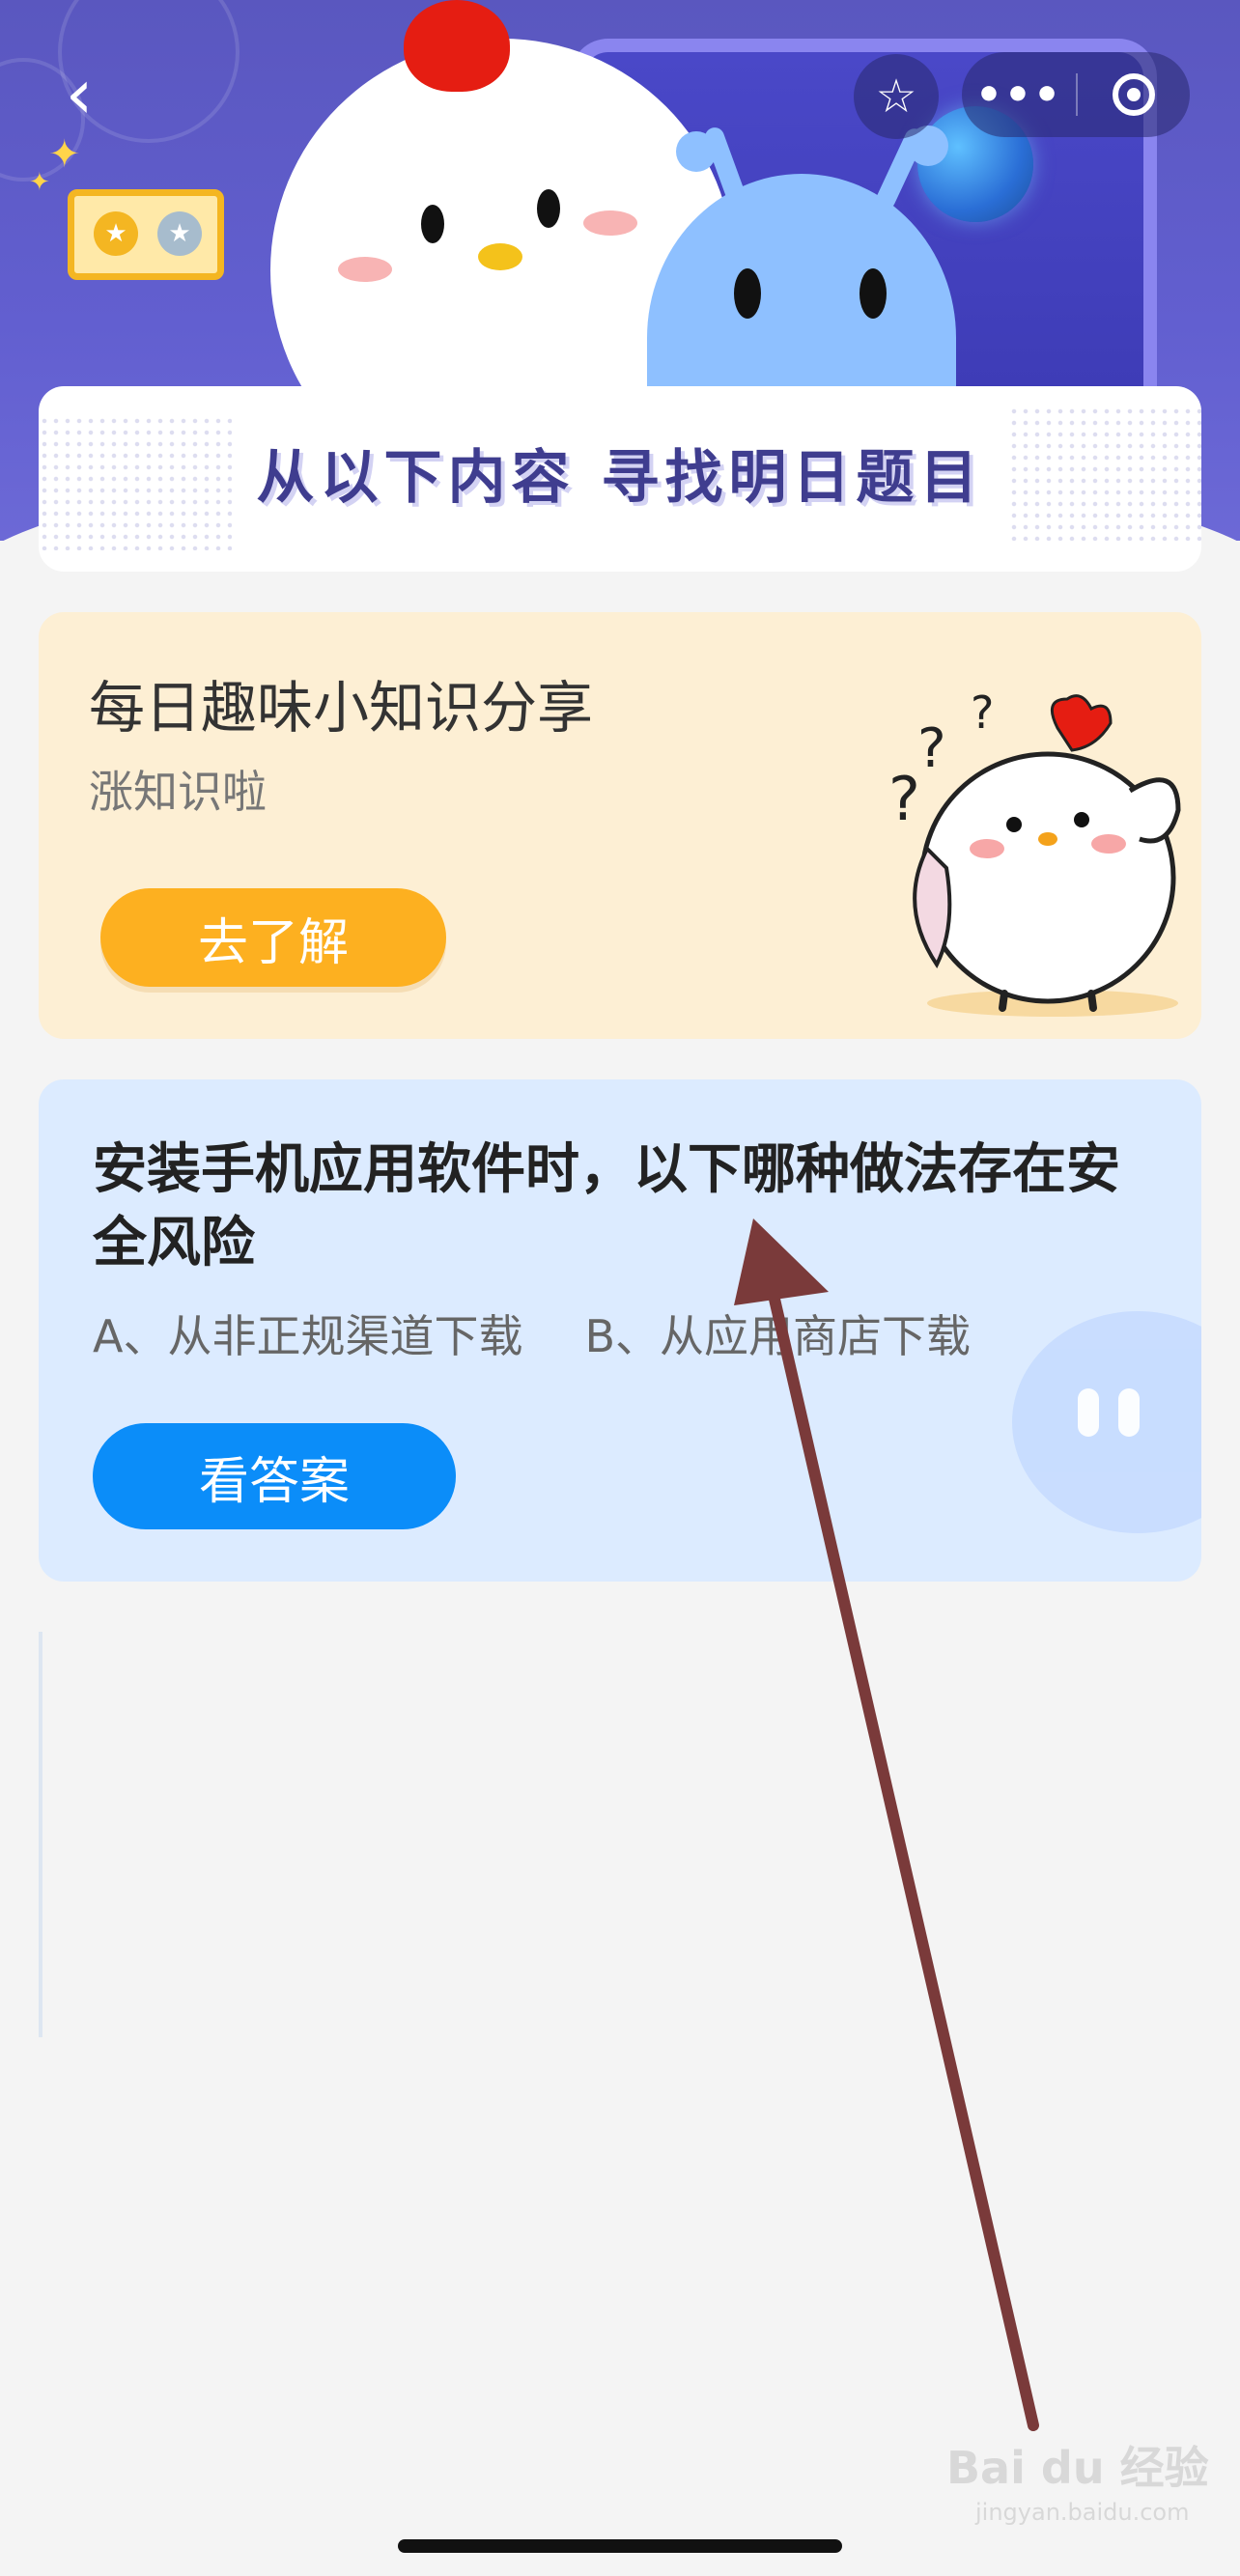 This screenshot has height=2576, width=1240. What do you see at coordinates (606, 1206) in the screenshot?
I see `question-text: 安装手机应用软件时，以下哪种做法存在安全风险` at bounding box center [606, 1206].